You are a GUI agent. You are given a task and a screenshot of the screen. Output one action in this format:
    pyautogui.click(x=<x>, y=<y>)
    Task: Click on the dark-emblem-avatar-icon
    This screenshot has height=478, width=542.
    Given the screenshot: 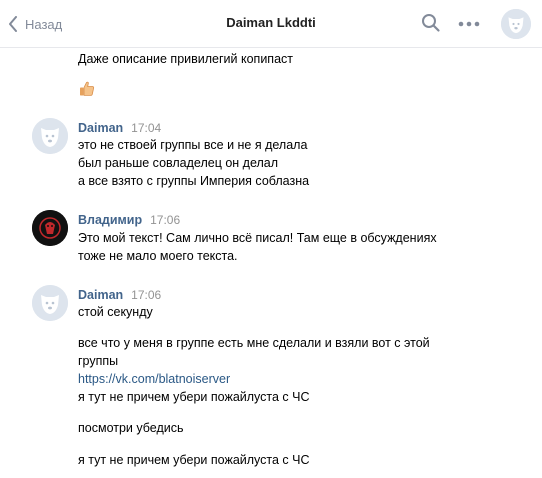 What is the action you would take?
    pyautogui.click(x=50, y=228)
    